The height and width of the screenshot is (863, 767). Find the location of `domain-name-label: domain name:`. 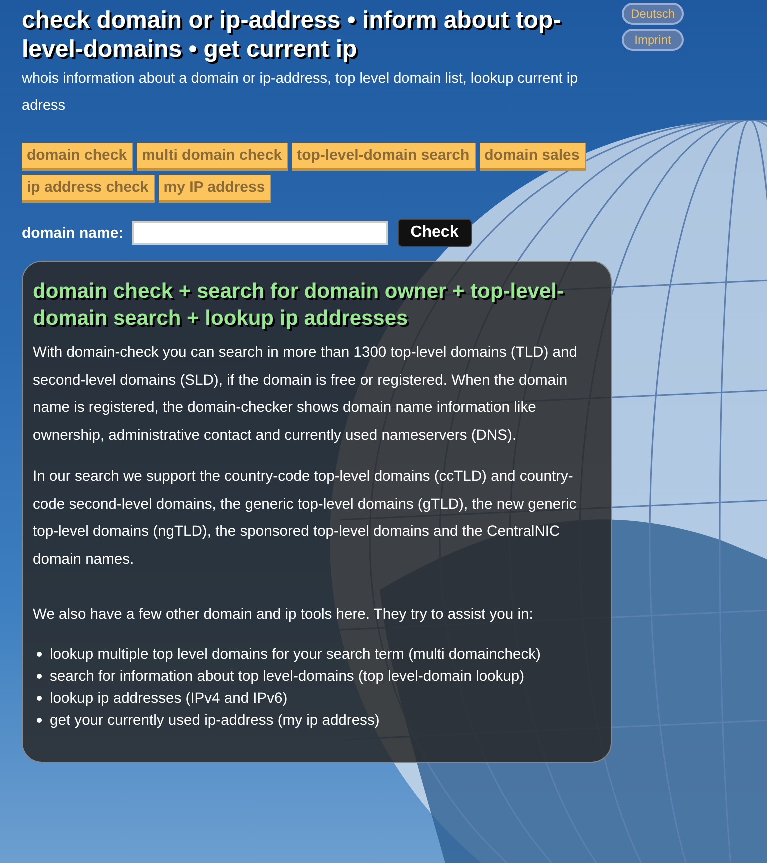

domain-name-label: domain name: is located at coordinates (73, 233).